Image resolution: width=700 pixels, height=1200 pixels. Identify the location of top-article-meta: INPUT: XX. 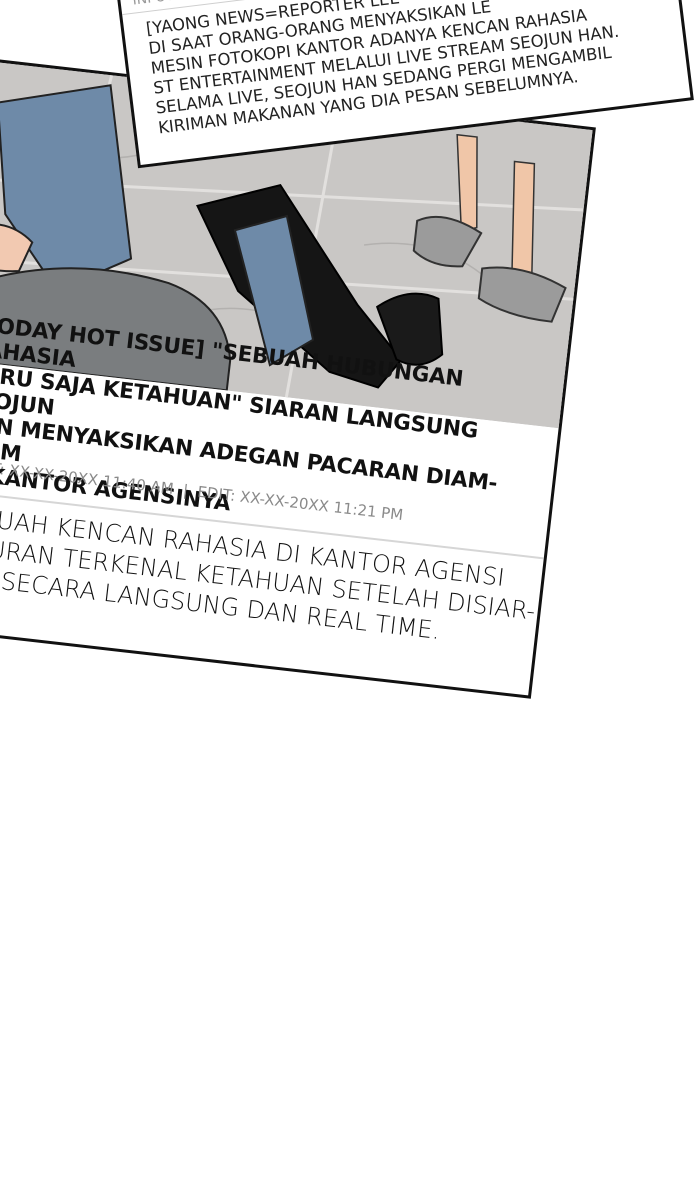
(167, 4).